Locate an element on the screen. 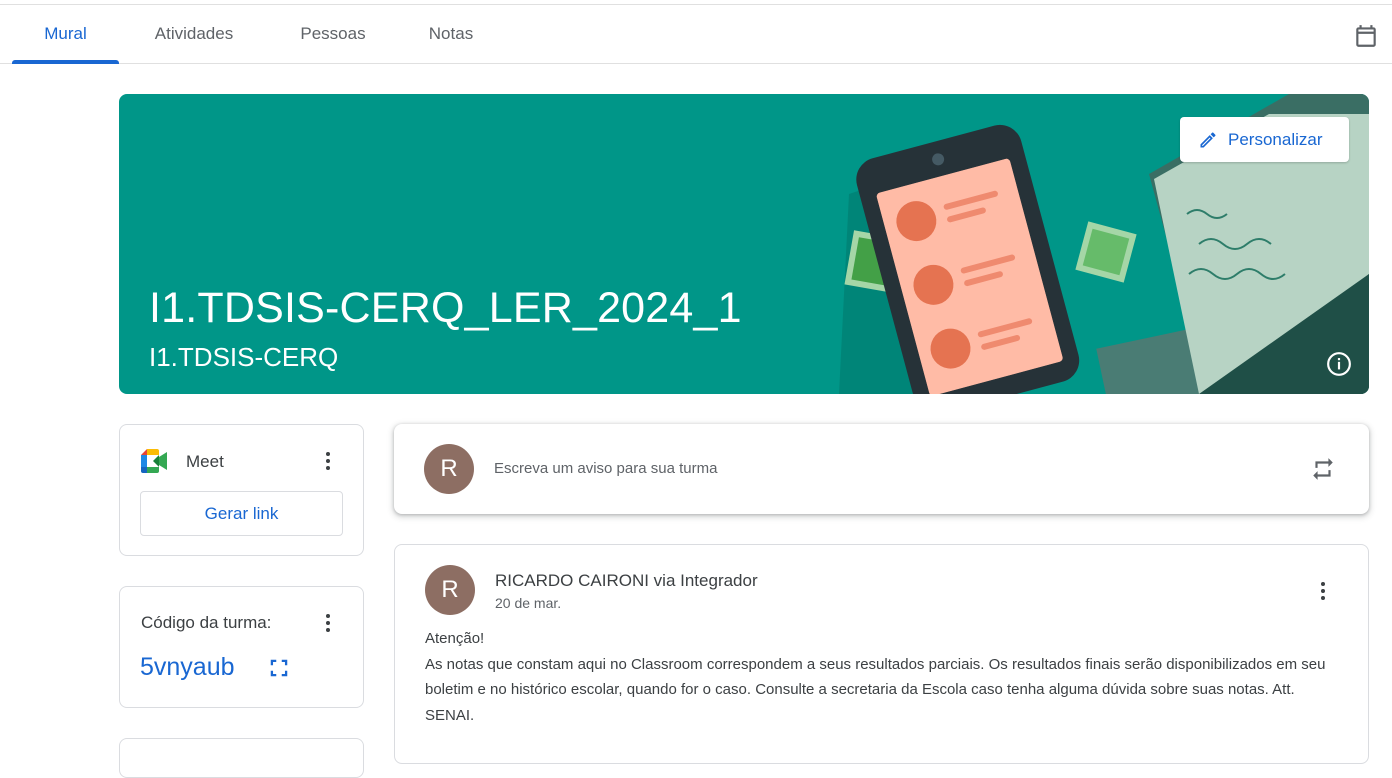 This screenshot has width=1392, height=778. tab-notas: Notas is located at coordinates (451, 34).